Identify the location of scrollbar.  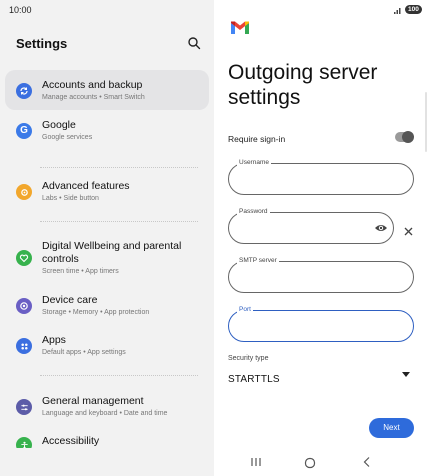
(426, 122).